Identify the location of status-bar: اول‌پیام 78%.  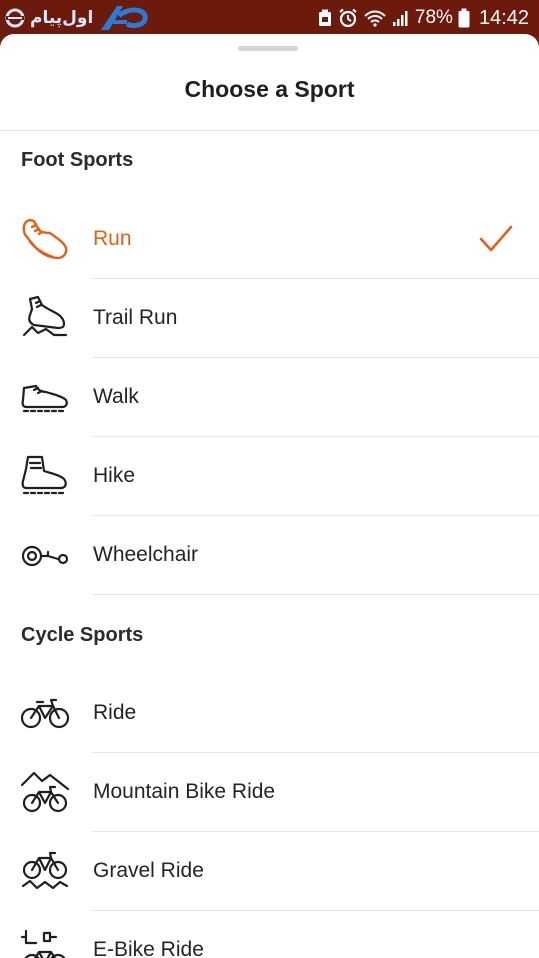
(269, 18).